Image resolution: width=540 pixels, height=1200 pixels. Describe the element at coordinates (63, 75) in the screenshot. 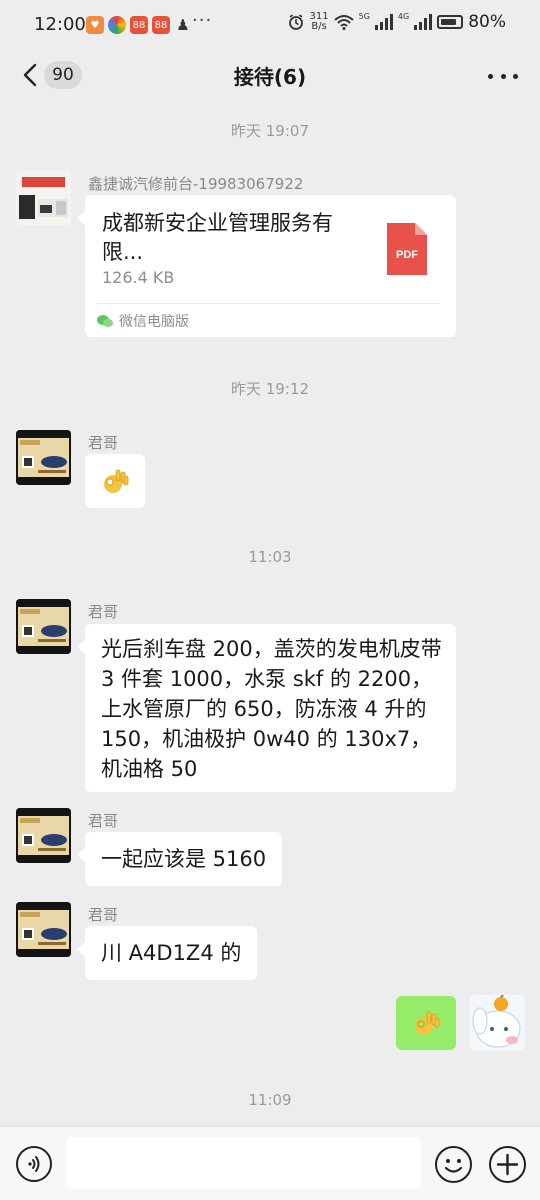

I see `unread-count-badge: 90` at that location.